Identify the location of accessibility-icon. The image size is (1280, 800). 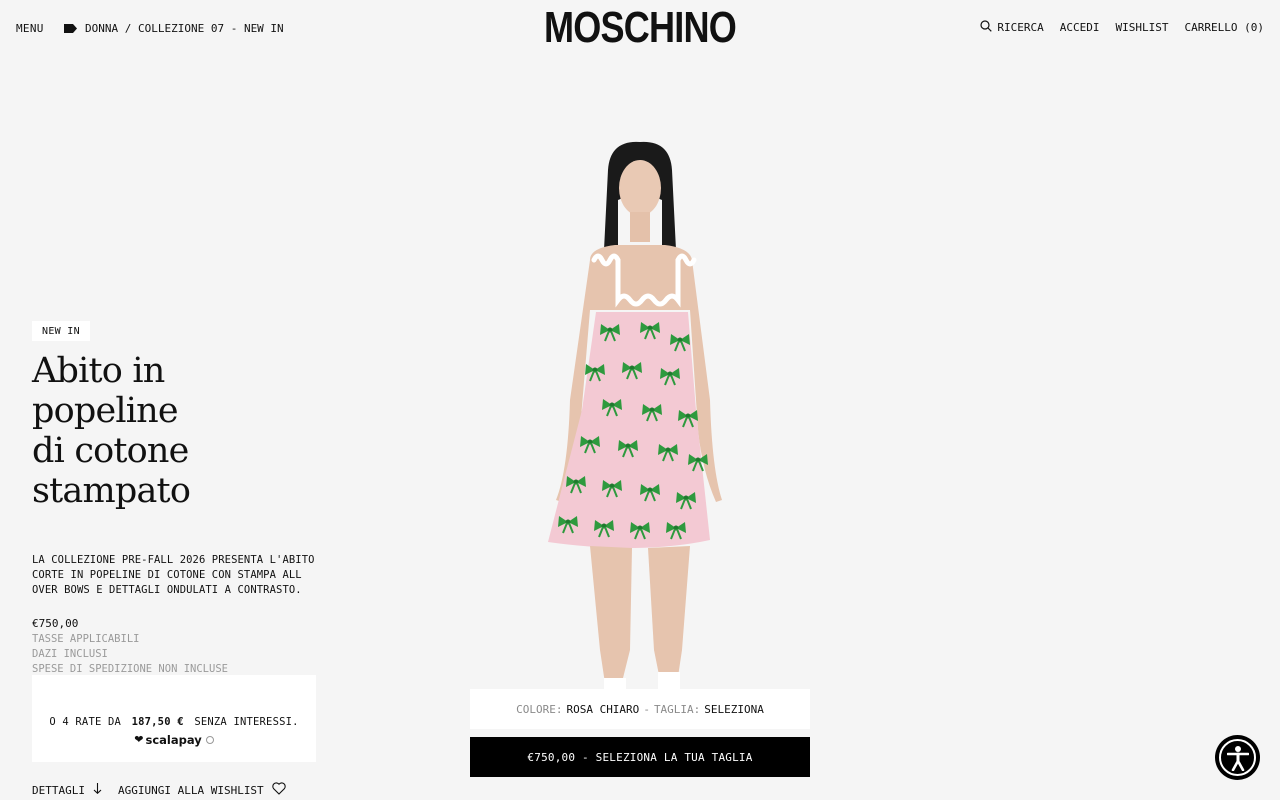
(1237, 757).